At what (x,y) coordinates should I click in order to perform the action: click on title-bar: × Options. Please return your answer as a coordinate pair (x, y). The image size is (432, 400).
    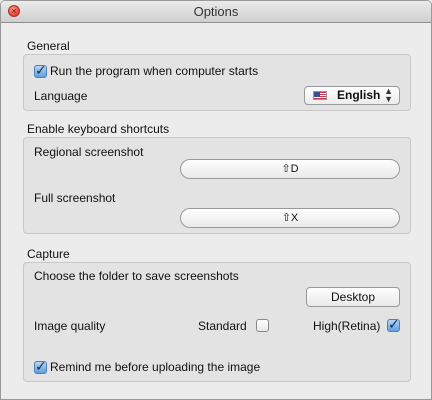
    Looking at the image, I should click on (216, 12).